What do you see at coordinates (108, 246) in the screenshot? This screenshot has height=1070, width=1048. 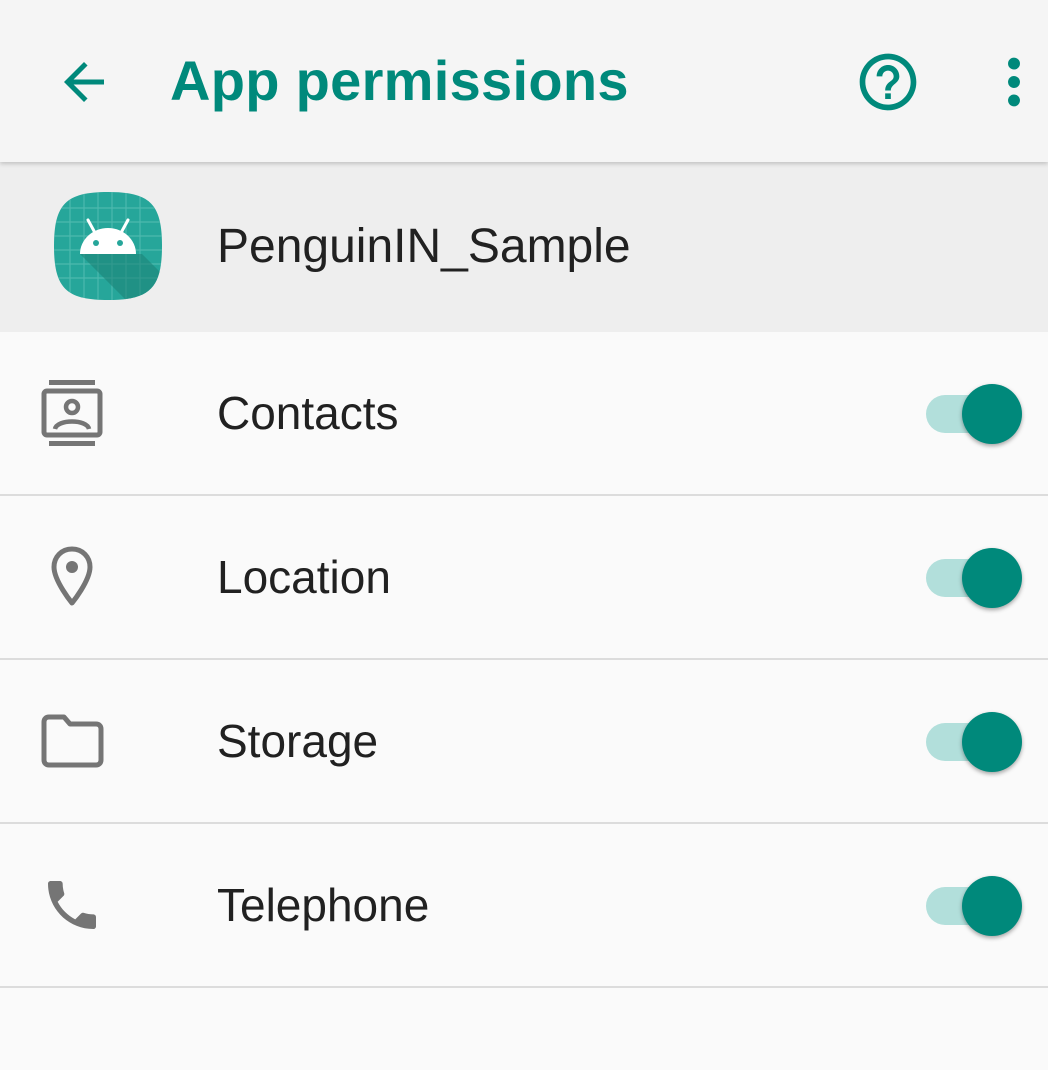 I see `android-app-icon` at bounding box center [108, 246].